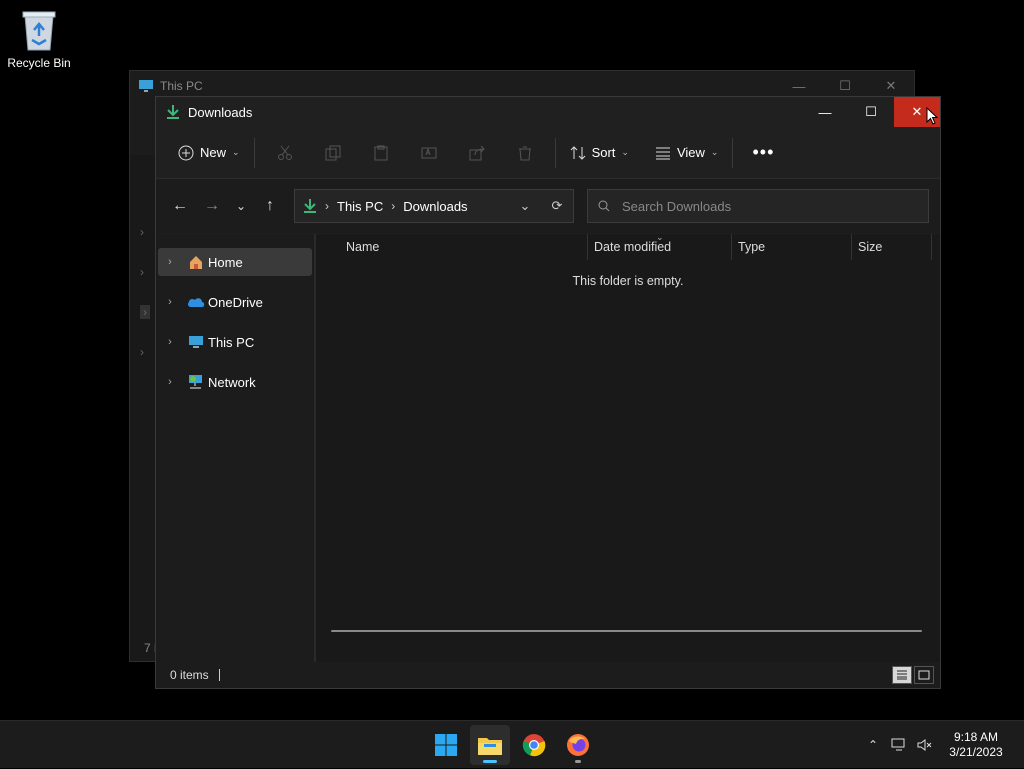 Image resolution: width=1024 pixels, height=769 pixels. I want to click on details-view-button, so click(902, 675).